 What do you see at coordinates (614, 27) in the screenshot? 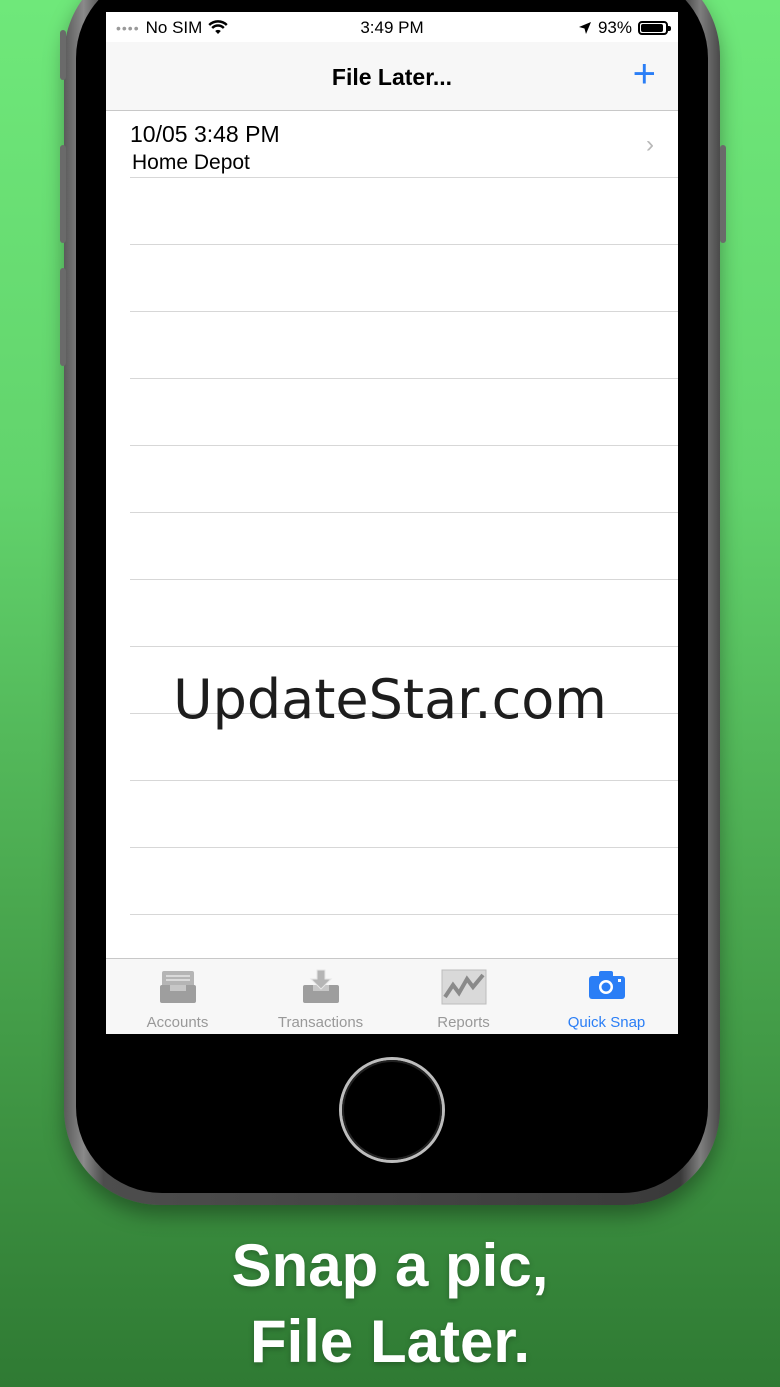
I see `battery-percent: 93%` at bounding box center [614, 27].